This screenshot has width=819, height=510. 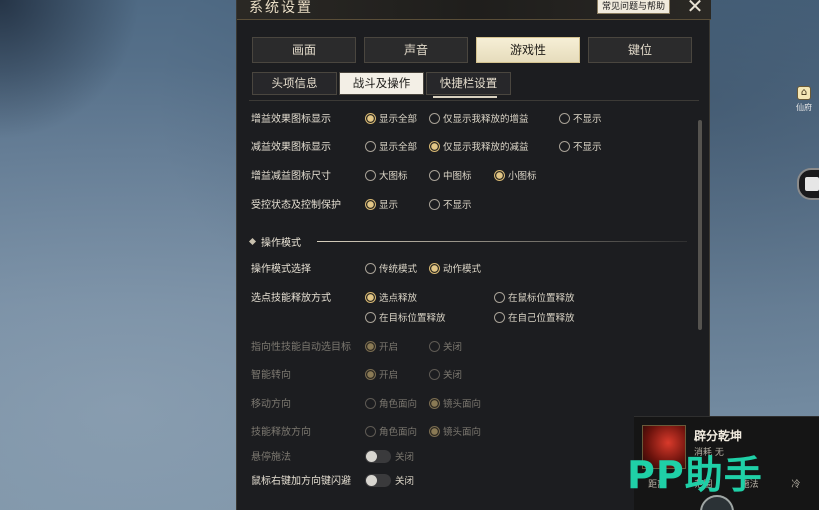 I want to click on setting-label: 增益效果图标显示, so click(x=291, y=119).